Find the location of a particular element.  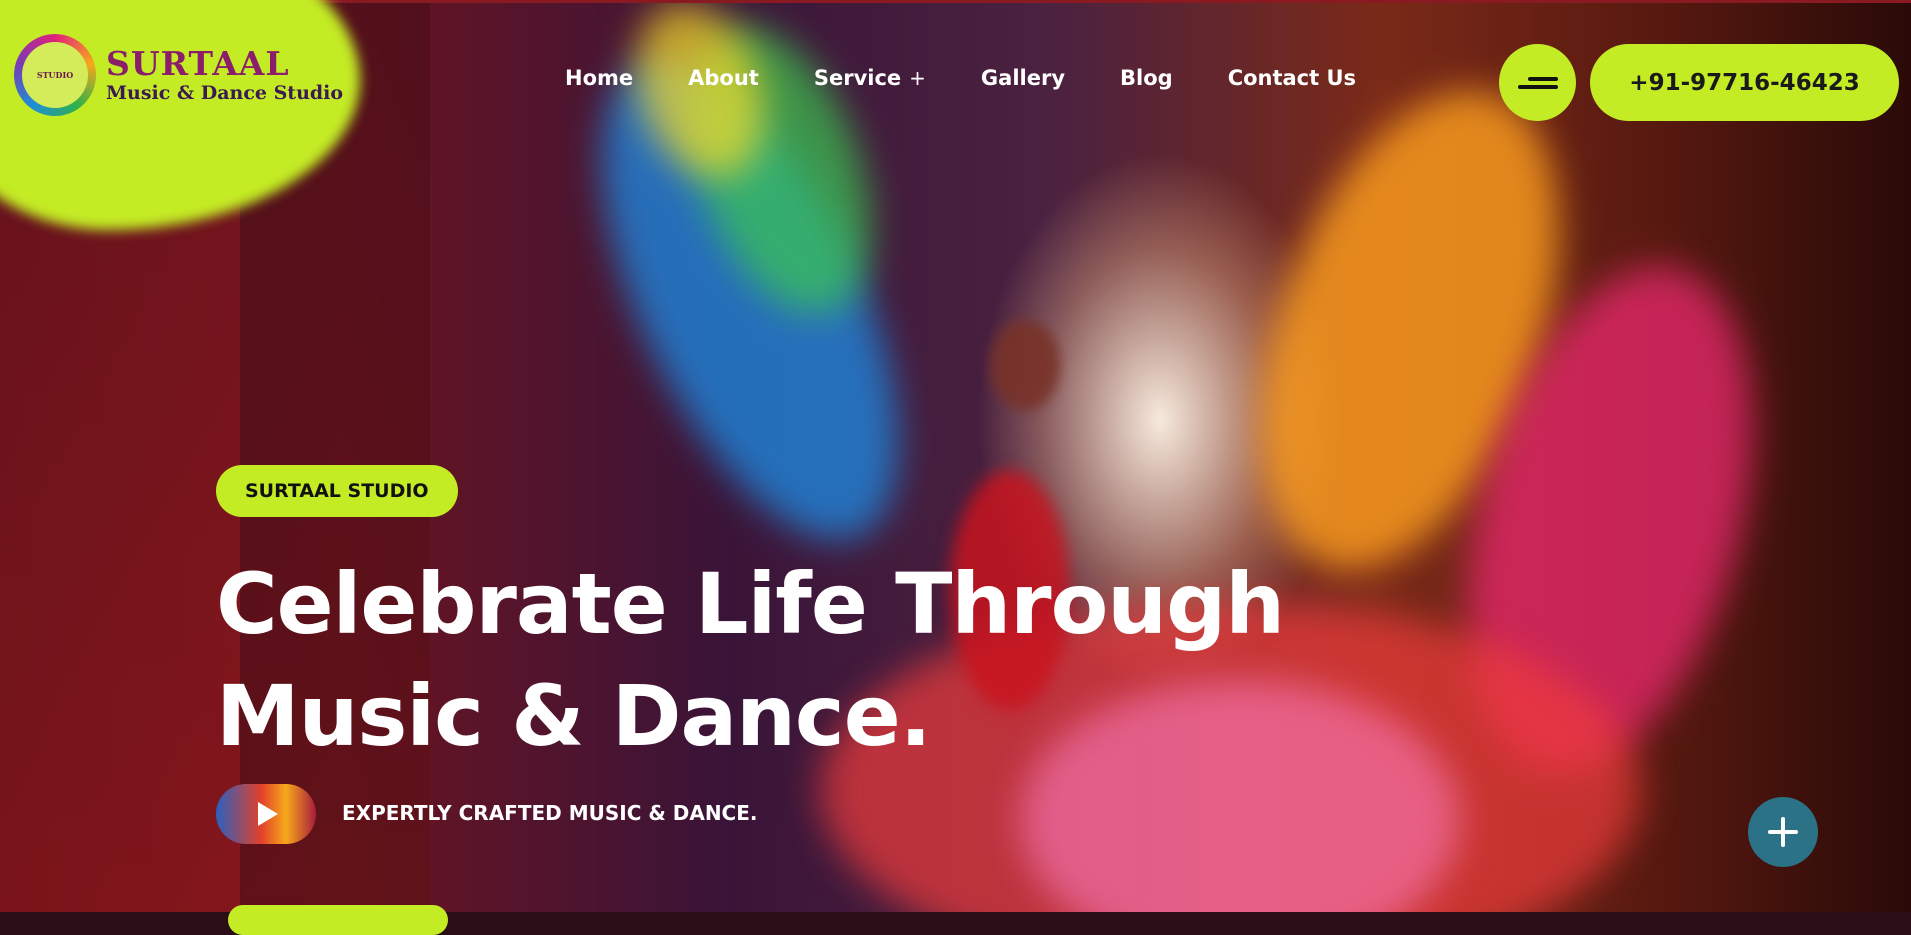

logo-emblem-icon: STUDIO is located at coordinates (55, 75).